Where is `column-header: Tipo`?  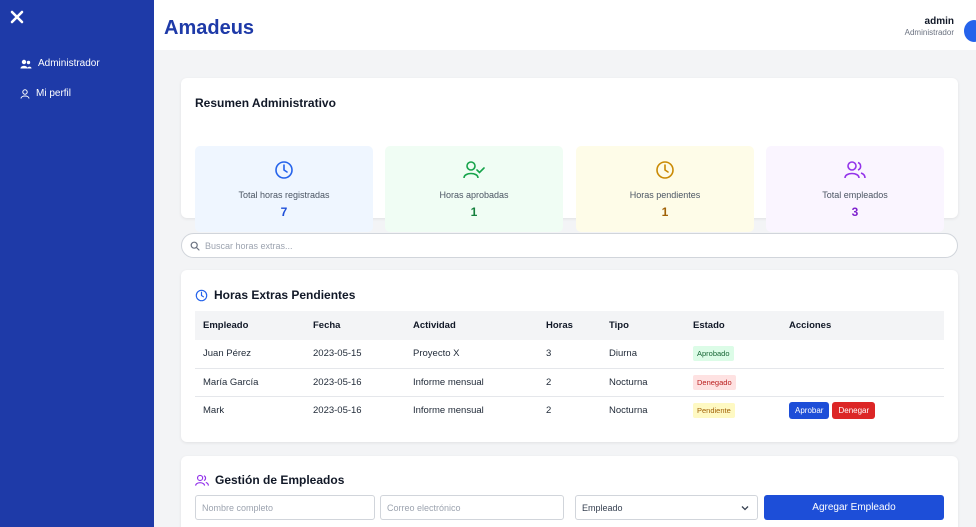
column-header: Tipo is located at coordinates (619, 325).